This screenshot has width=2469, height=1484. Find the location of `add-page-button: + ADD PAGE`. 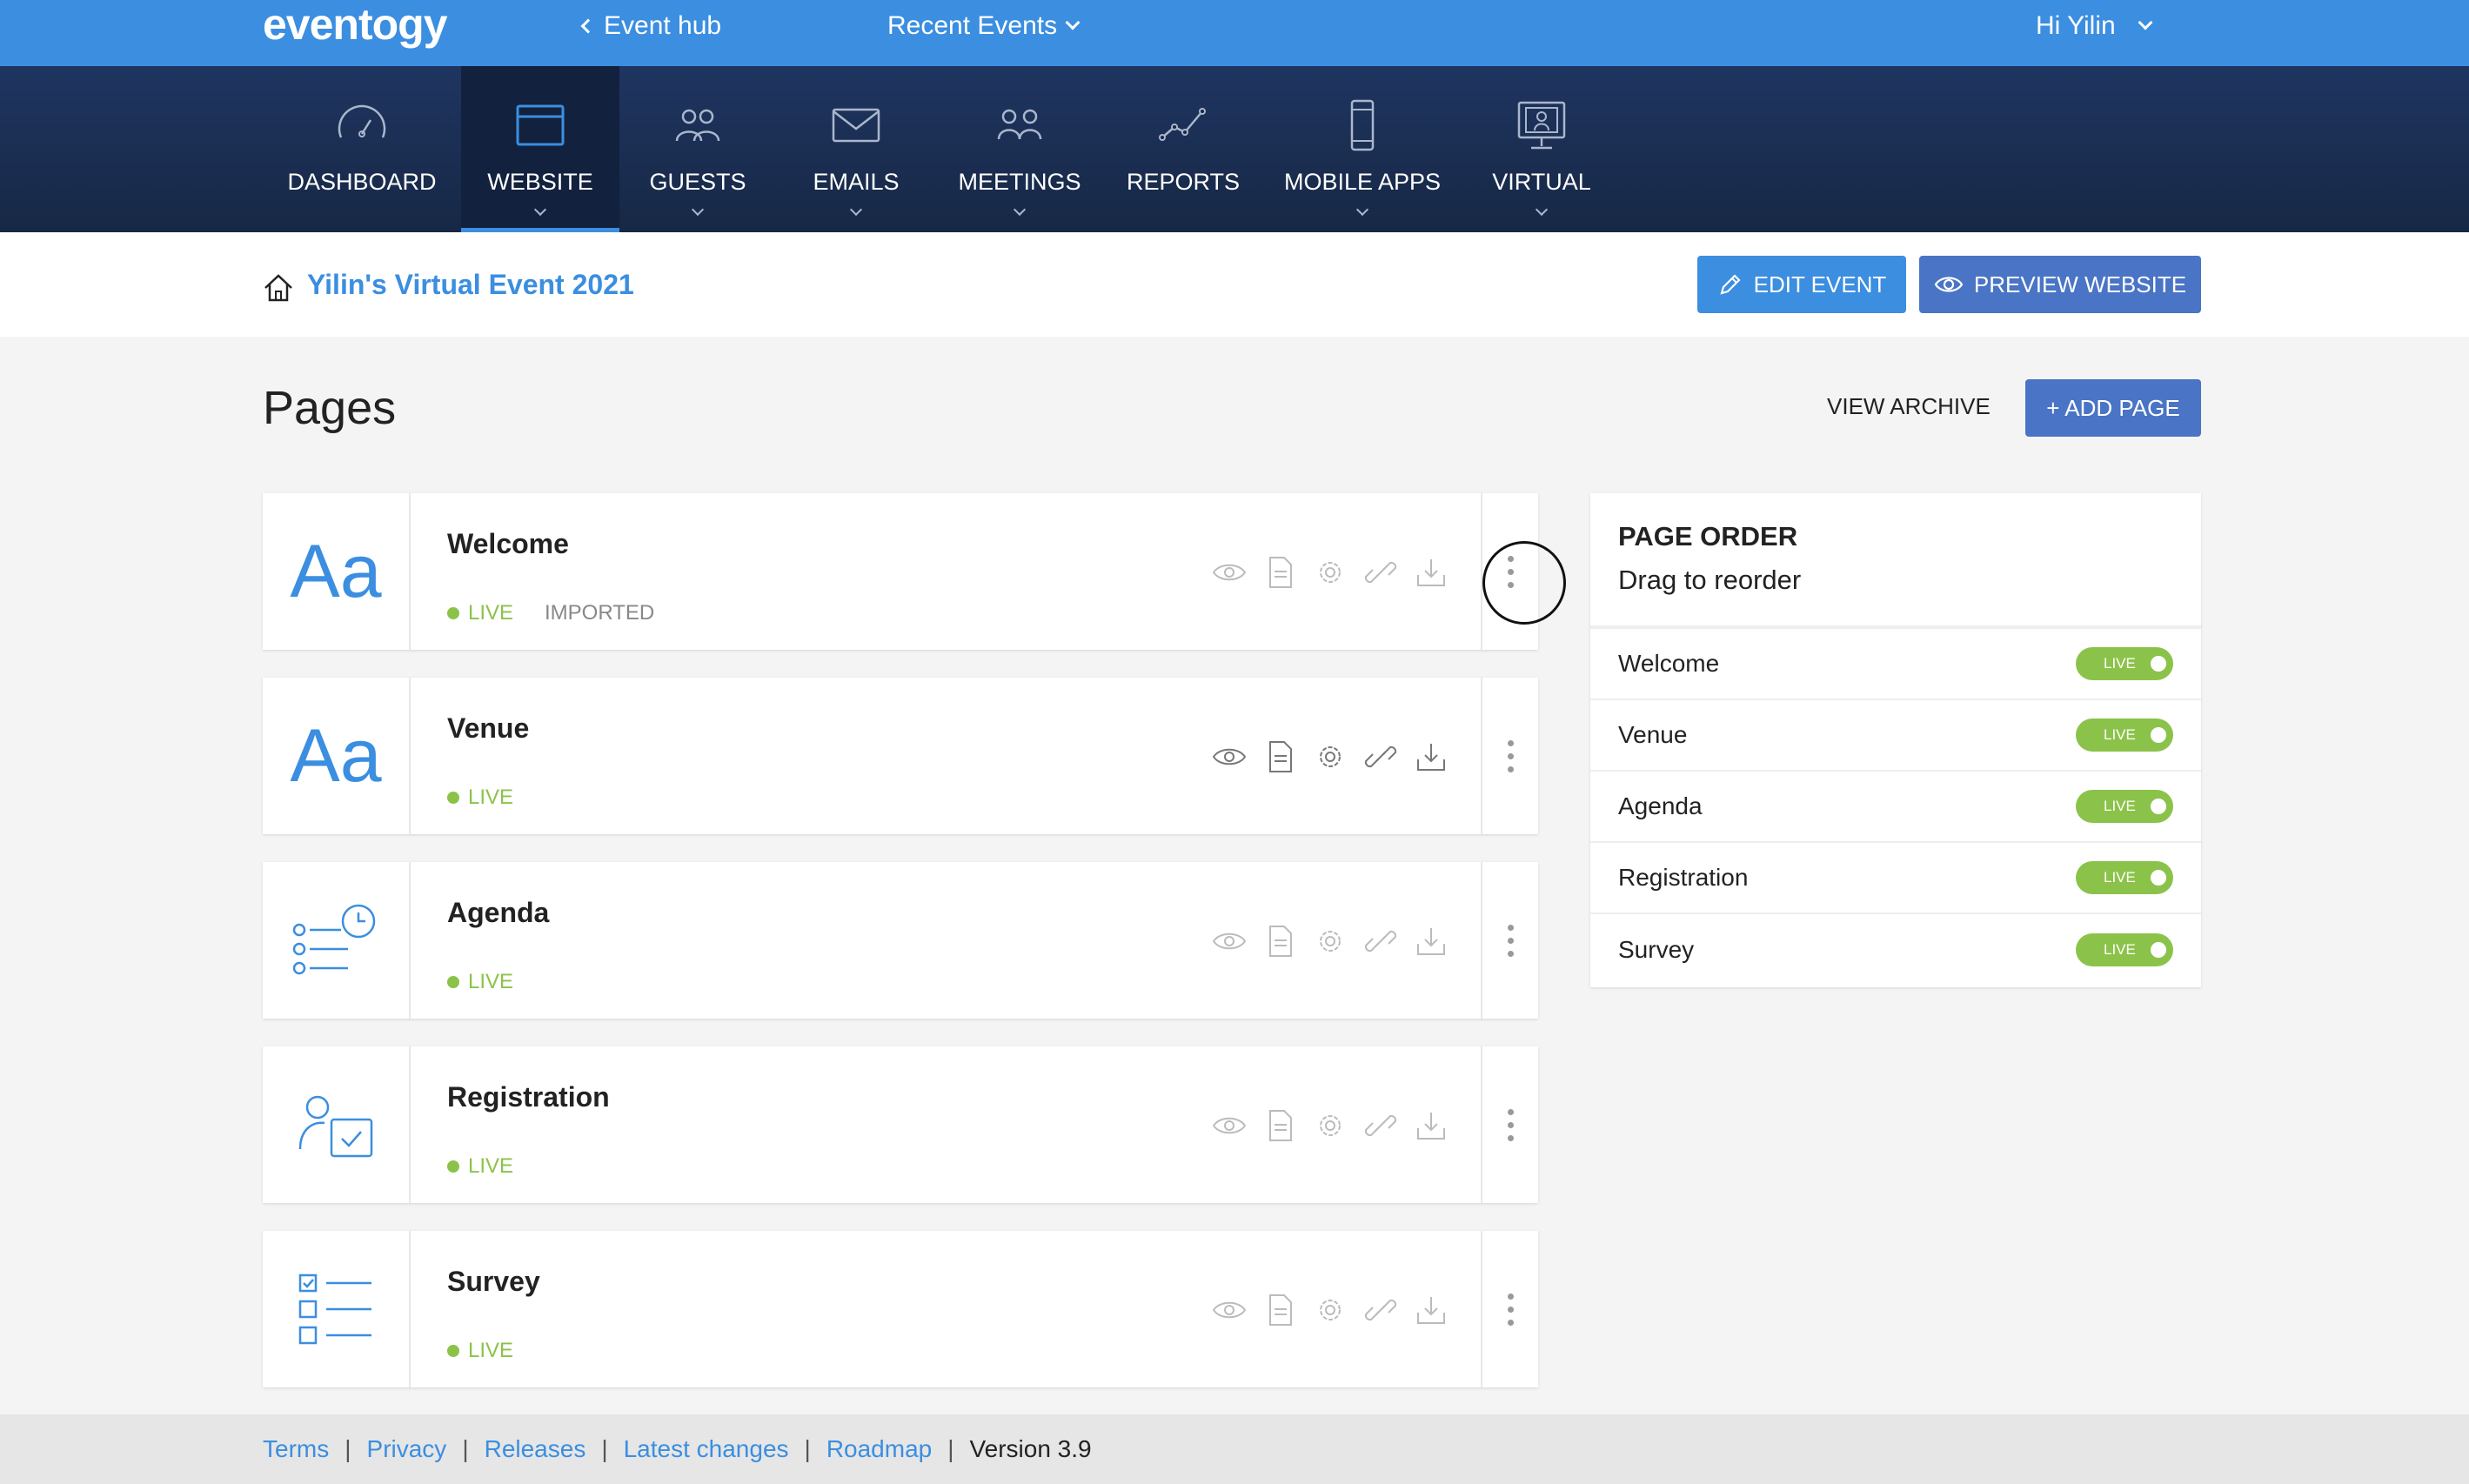

add-page-button: + ADD PAGE is located at coordinates (2113, 408).